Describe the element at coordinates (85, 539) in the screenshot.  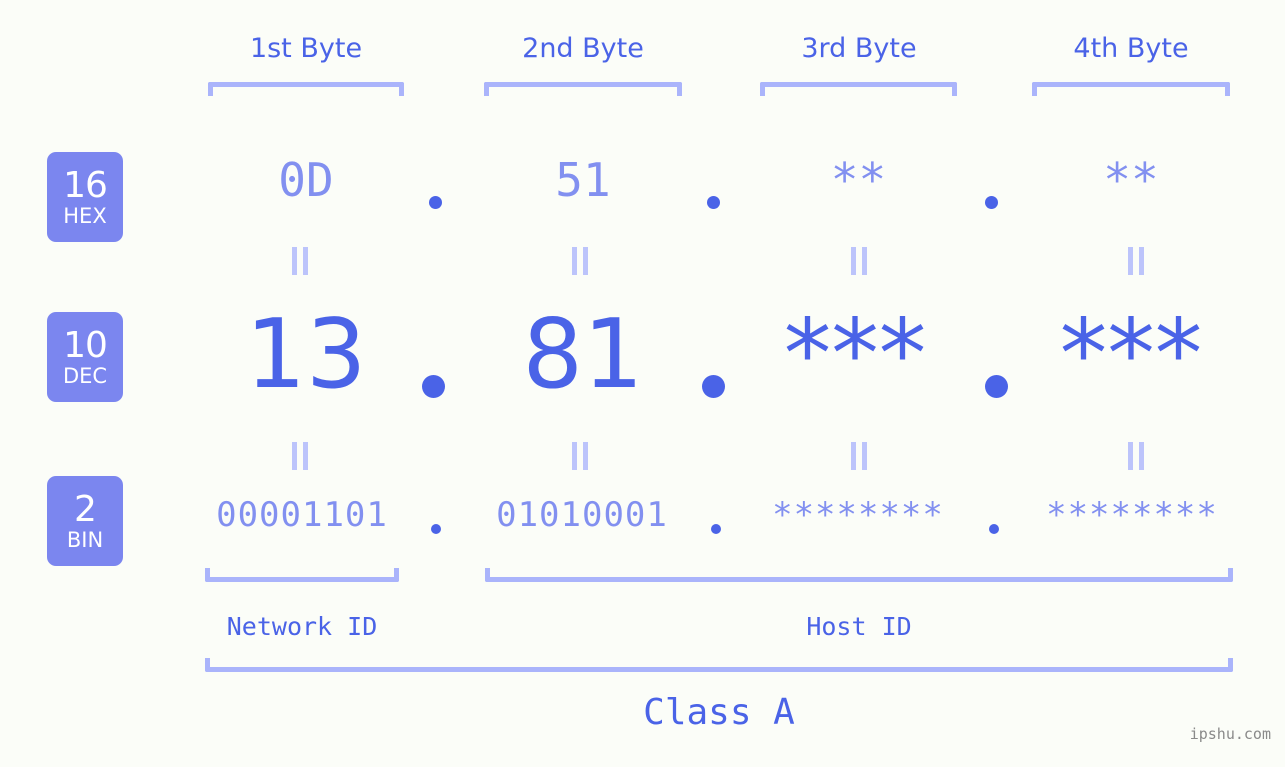
I see `radix-badge-bin-unit: BIN` at that location.